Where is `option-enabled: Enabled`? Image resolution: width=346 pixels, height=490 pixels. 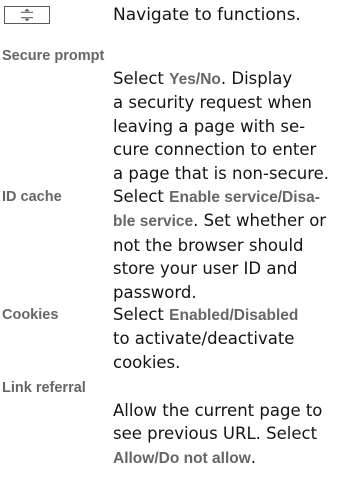 option-enabled: Enabled is located at coordinates (199, 315).